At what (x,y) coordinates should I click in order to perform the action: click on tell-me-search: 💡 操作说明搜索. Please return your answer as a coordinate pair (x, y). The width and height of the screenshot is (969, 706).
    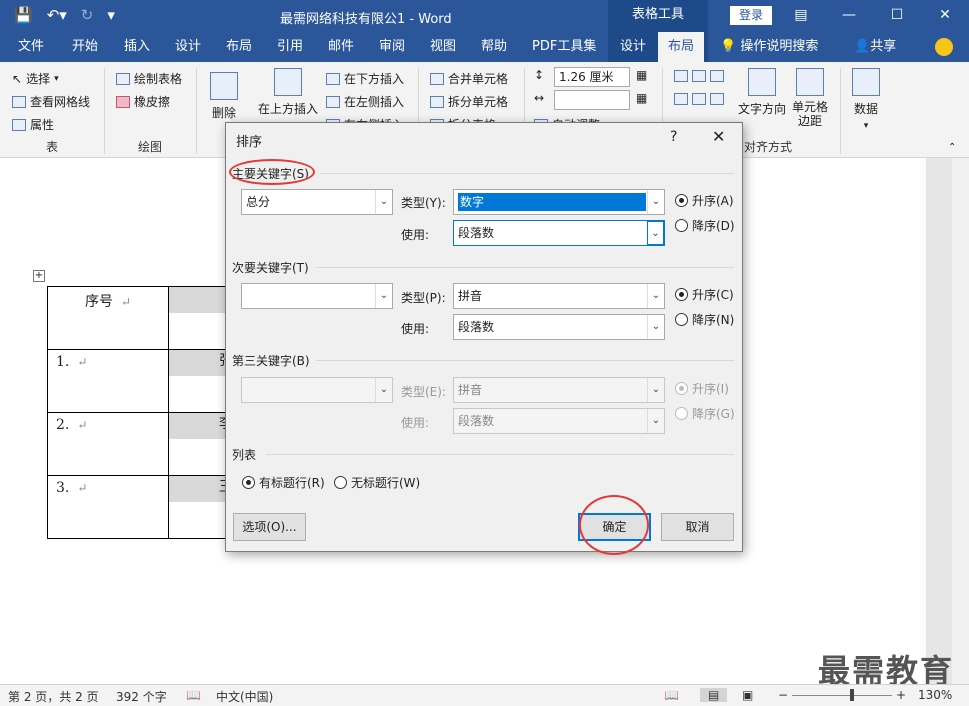
    Looking at the image, I should click on (769, 47).